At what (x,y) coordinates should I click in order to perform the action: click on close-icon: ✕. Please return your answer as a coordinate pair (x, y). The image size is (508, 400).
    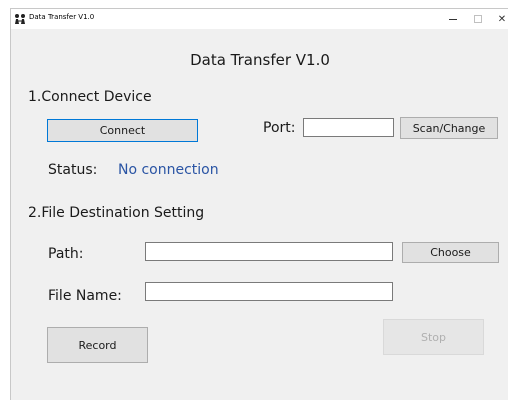
    Looking at the image, I should click on (502, 19).